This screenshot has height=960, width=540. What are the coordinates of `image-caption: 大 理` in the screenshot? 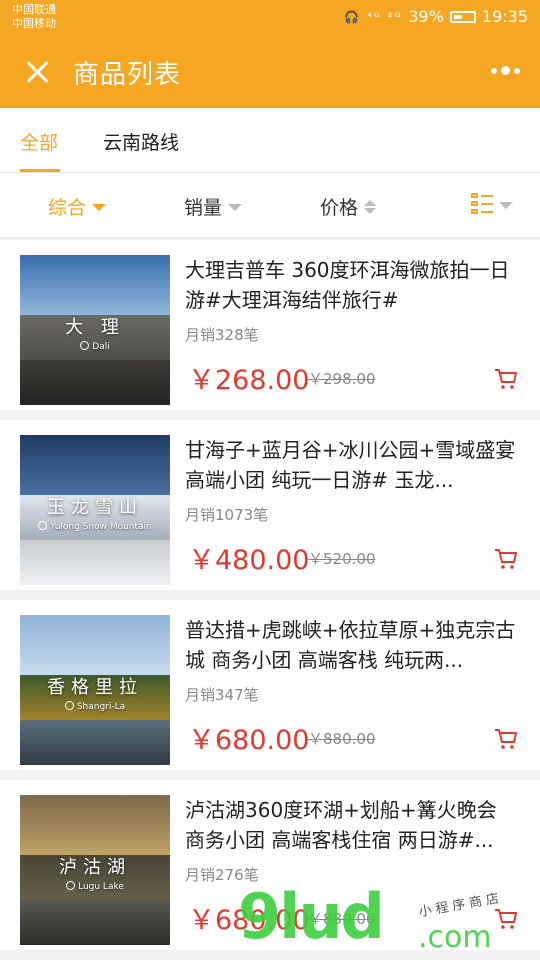 It's located at (95, 327).